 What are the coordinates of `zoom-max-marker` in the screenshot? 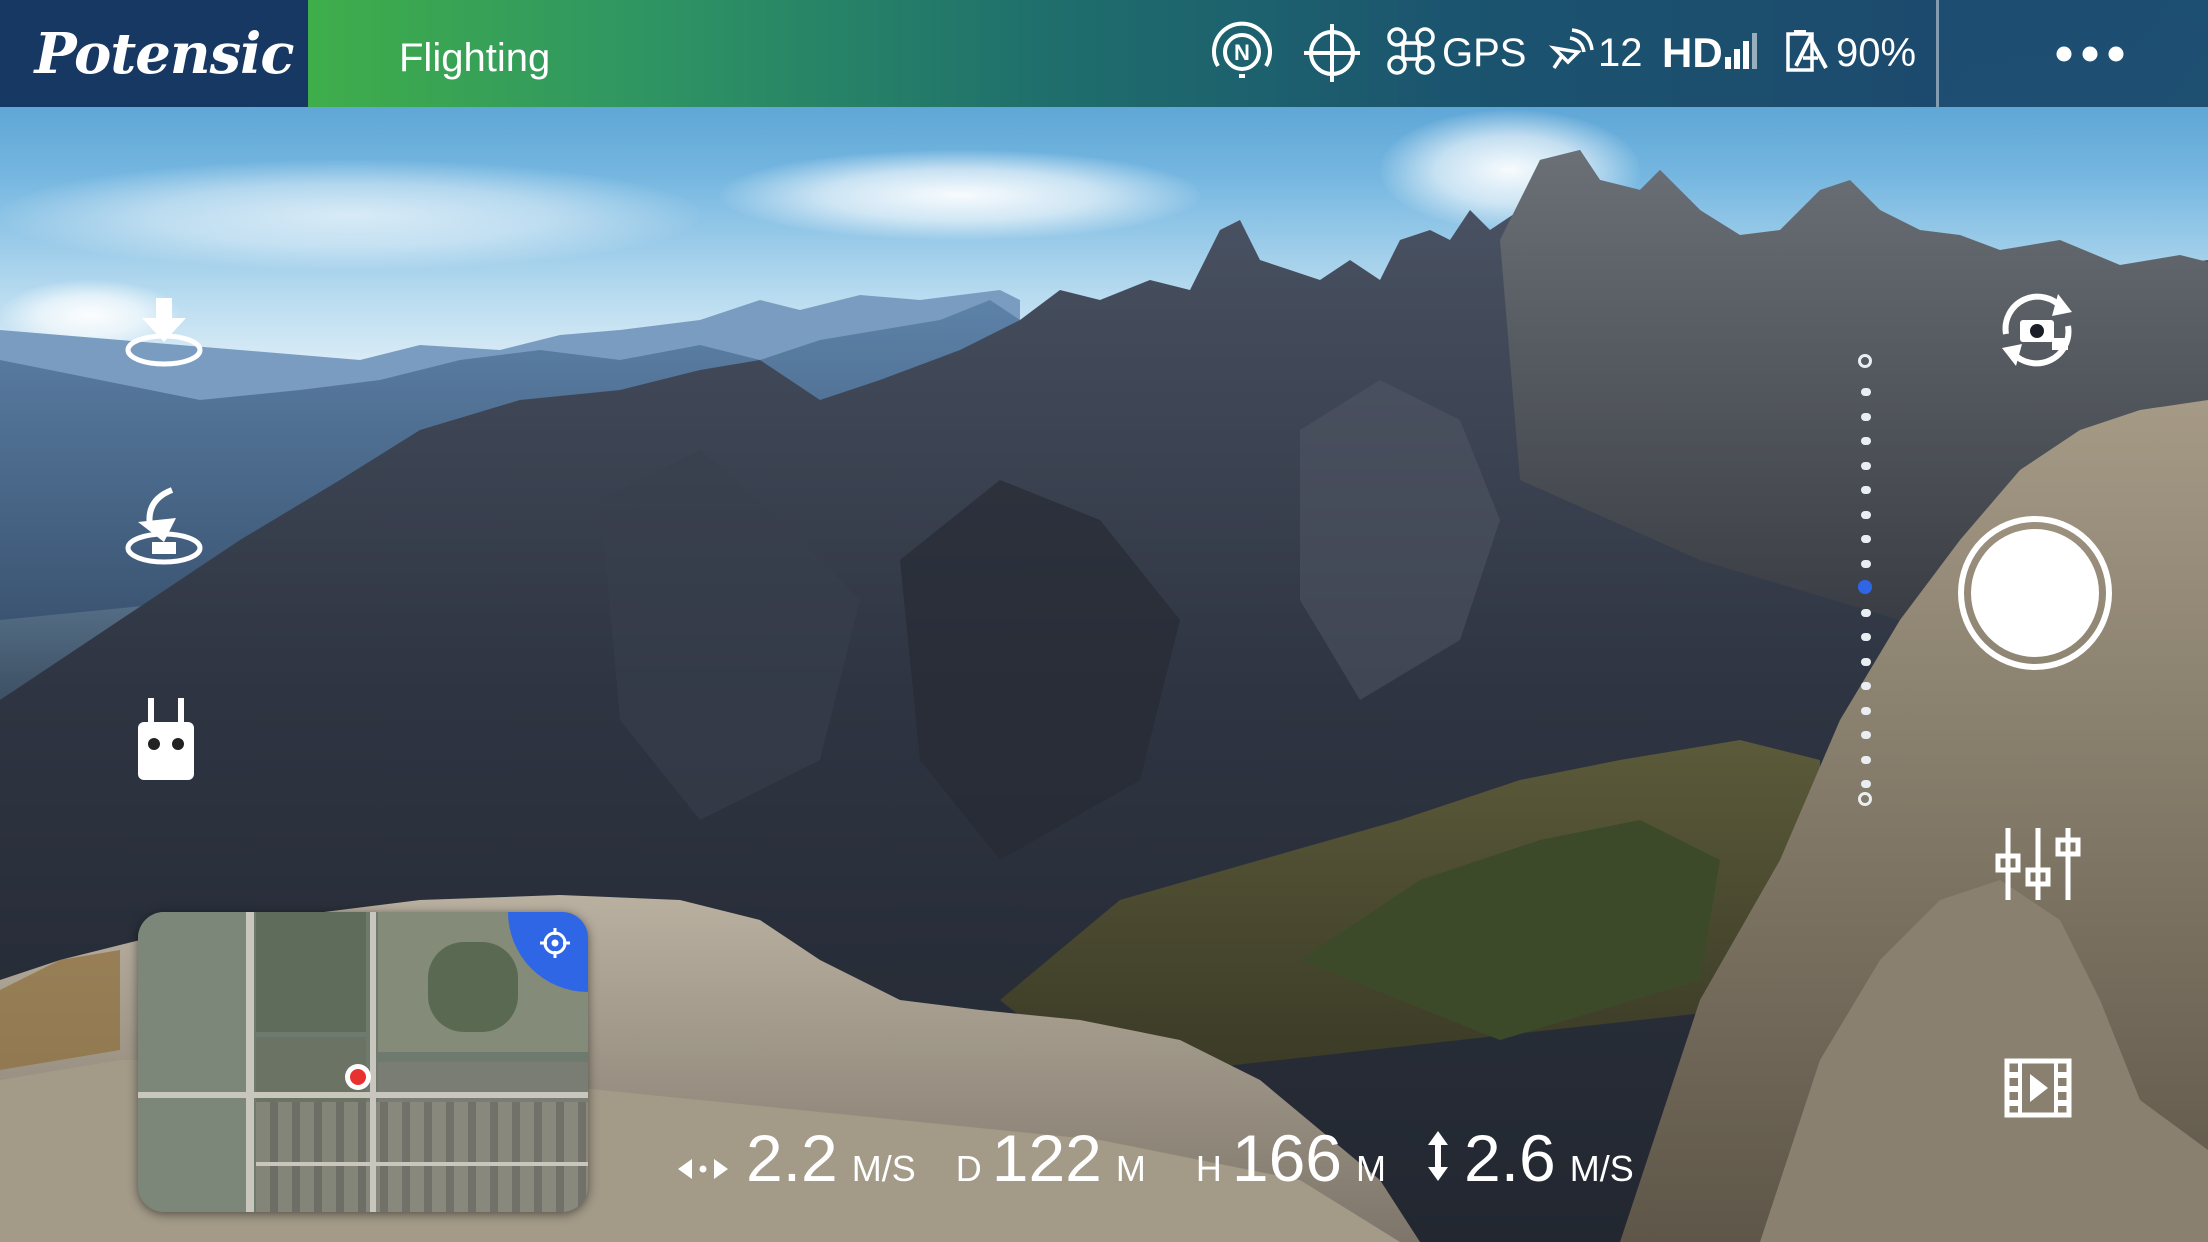 It's located at (1865, 361).